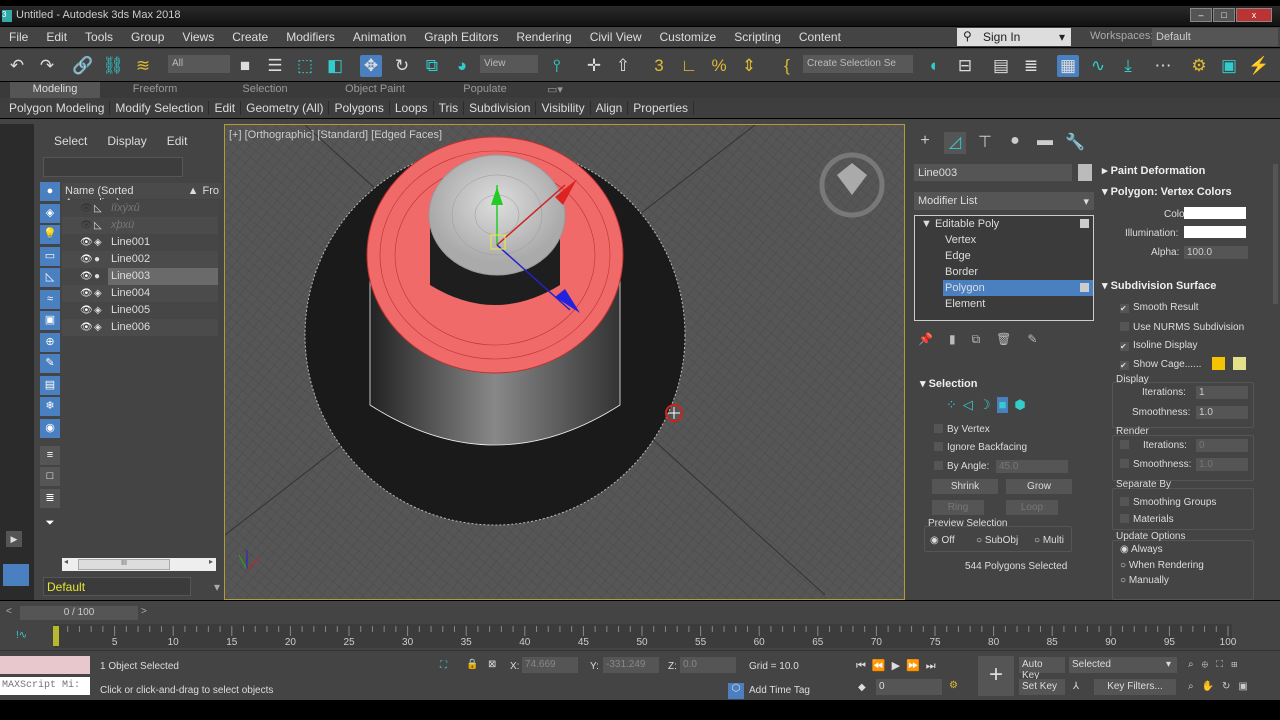 This screenshot has height=720, width=1280. I want to click on materials-checkbox: Materials, so click(1147, 519).